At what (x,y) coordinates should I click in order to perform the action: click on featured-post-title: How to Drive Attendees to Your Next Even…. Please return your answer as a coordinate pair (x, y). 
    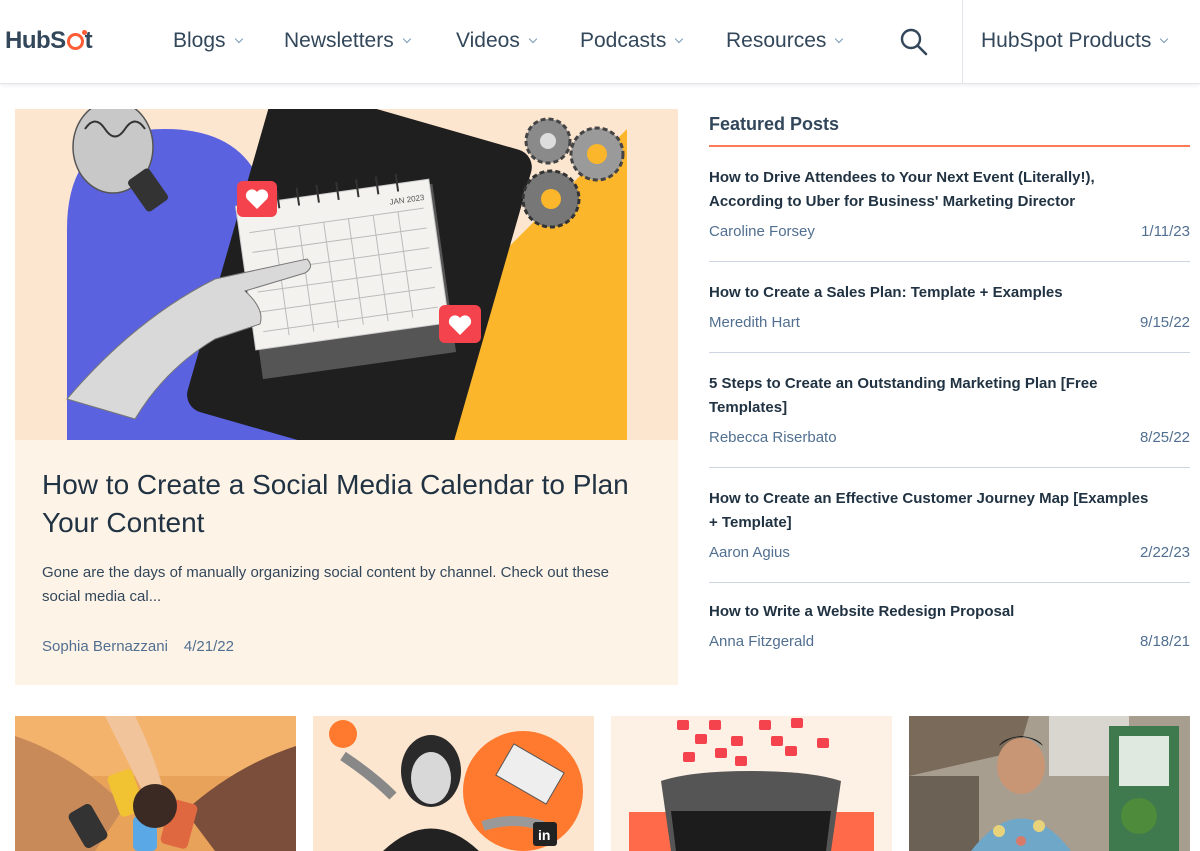
    Looking at the image, I should click on (949, 190).